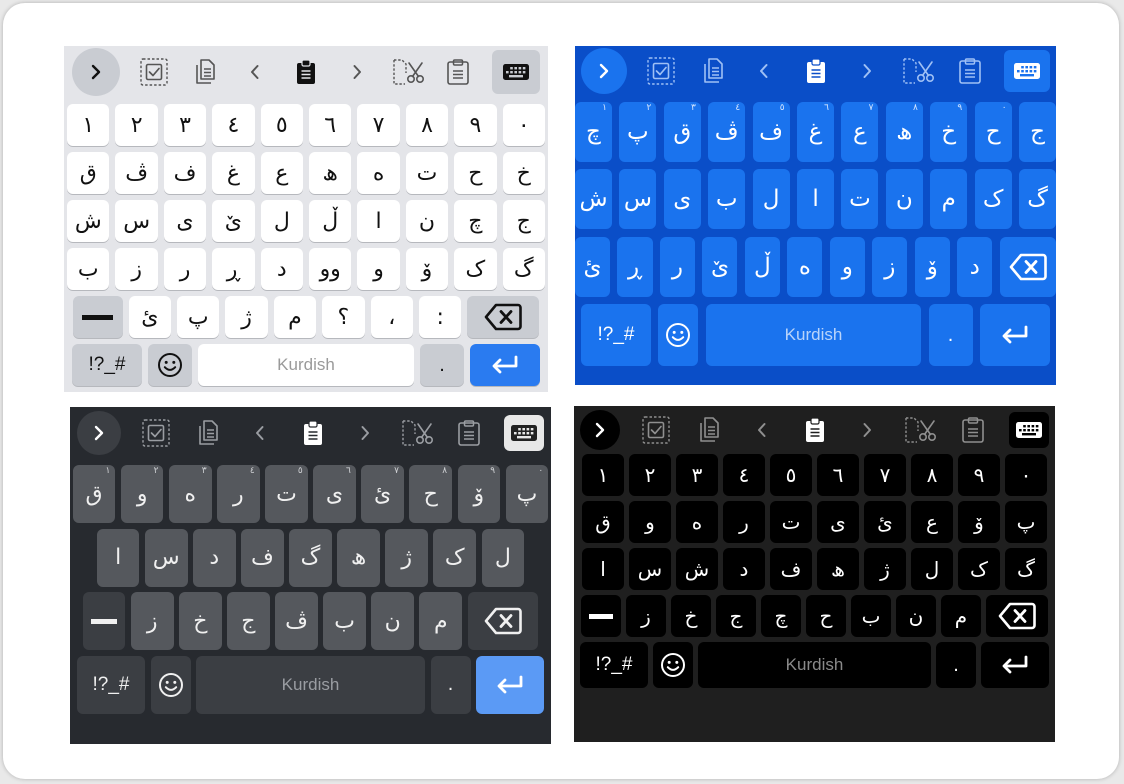 The image size is (1124, 784). Describe the element at coordinates (382, 494) in the screenshot. I see `letter-key: ئ٧` at that location.